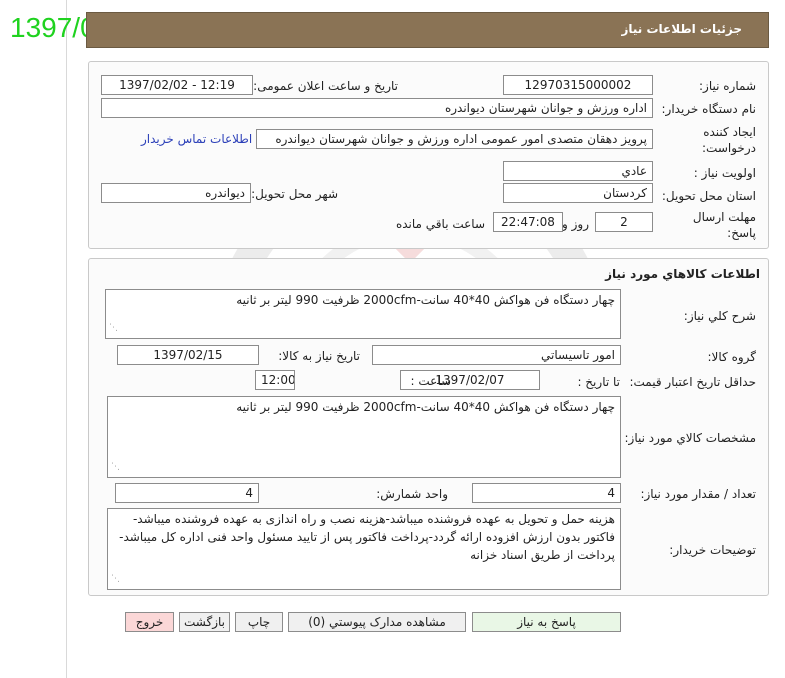 The height and width of the screenshot is (678, 785). What do you see at coordinates (294, 194) in the screenshot?
I see `city-label: شهر محل تحويل:` at bounding box center [294, 194].